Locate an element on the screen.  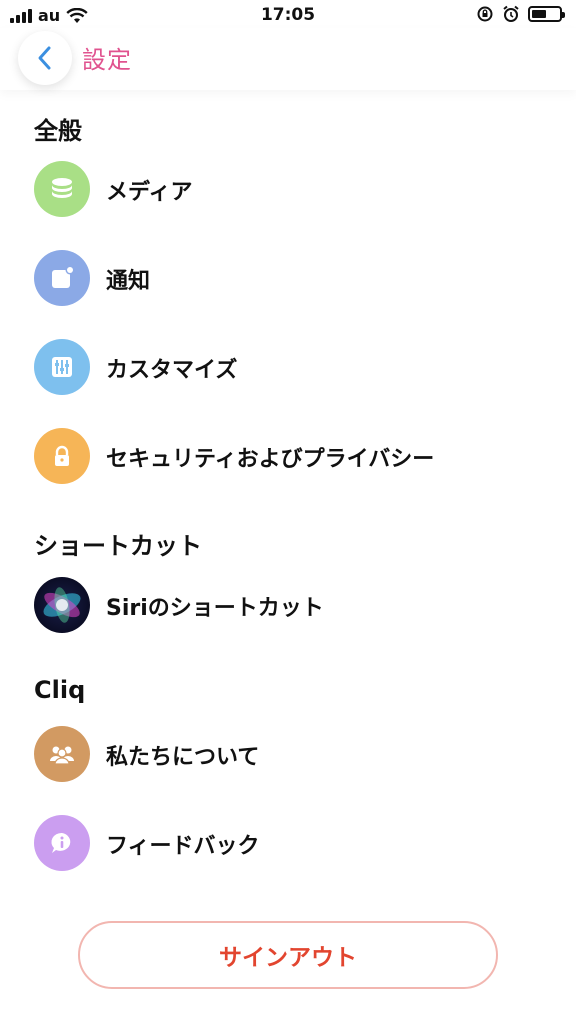
database-icon is located at coordinates (62, 189).